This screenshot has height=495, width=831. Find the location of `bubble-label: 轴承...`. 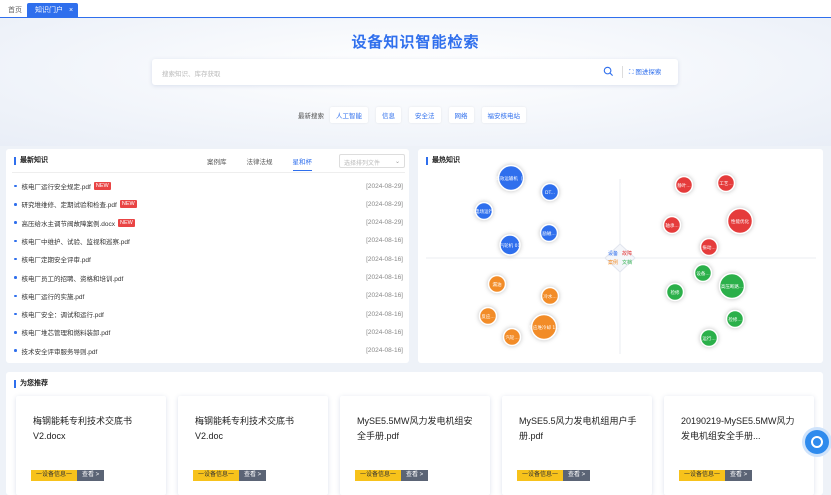

bubble-label: 轴承... is located at coordinates (671, 225).